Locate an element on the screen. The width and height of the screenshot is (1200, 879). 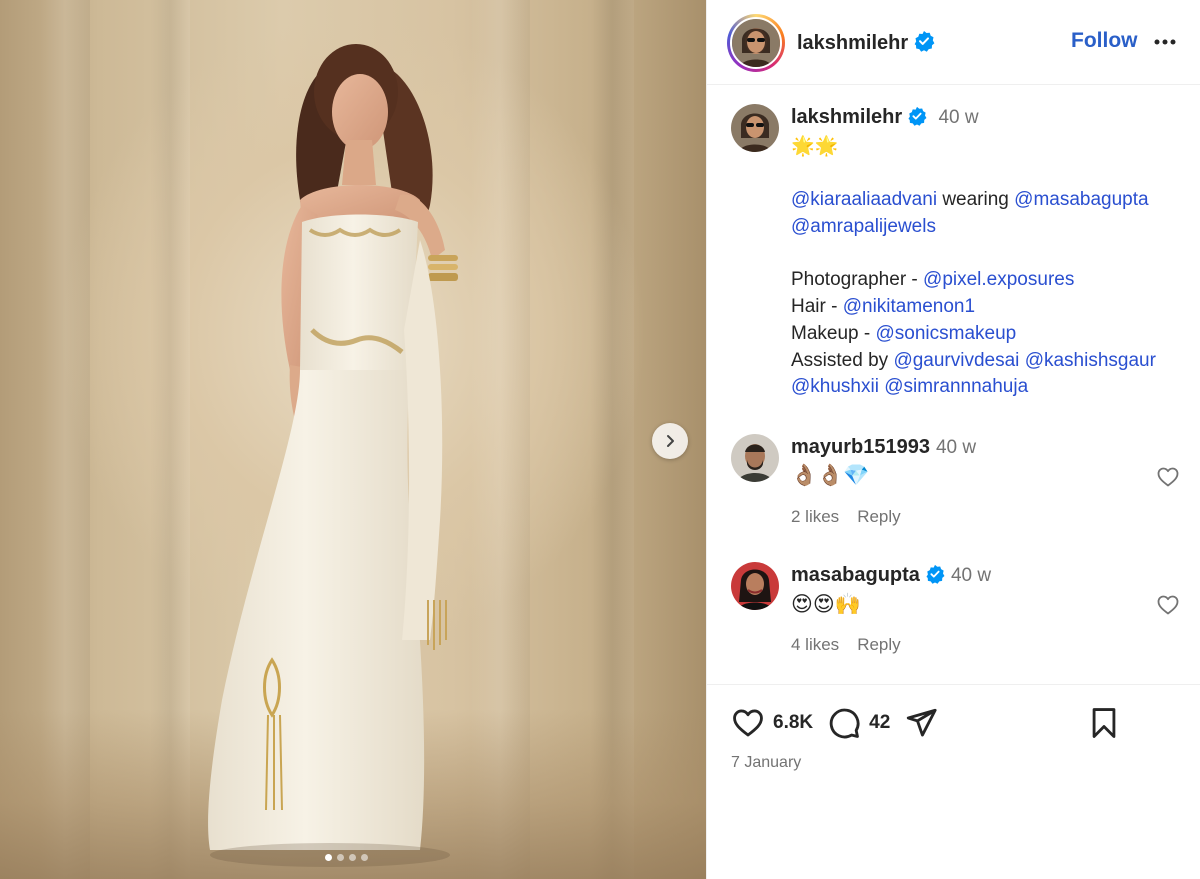
mention-link: @masabagupta is located at coordinates (1081, 199).